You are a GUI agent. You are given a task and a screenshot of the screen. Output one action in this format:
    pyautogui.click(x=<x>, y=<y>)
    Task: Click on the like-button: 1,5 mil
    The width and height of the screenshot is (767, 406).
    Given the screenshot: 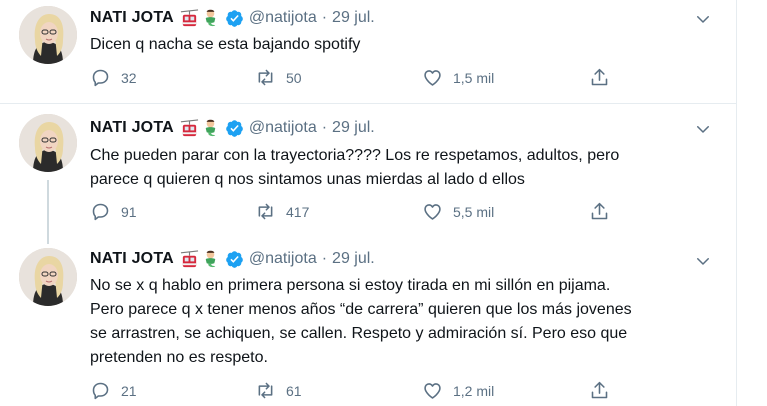 What is the action you would take?
    pyautogui.click(x=458, y=77)
    